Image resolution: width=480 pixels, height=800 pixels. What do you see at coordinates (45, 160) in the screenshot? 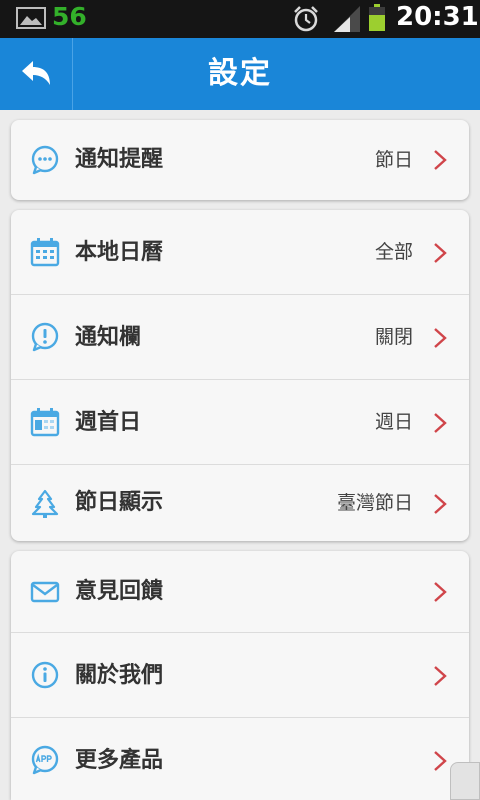
I see `chat-bubble-icon` at bounding box center [45, 160].